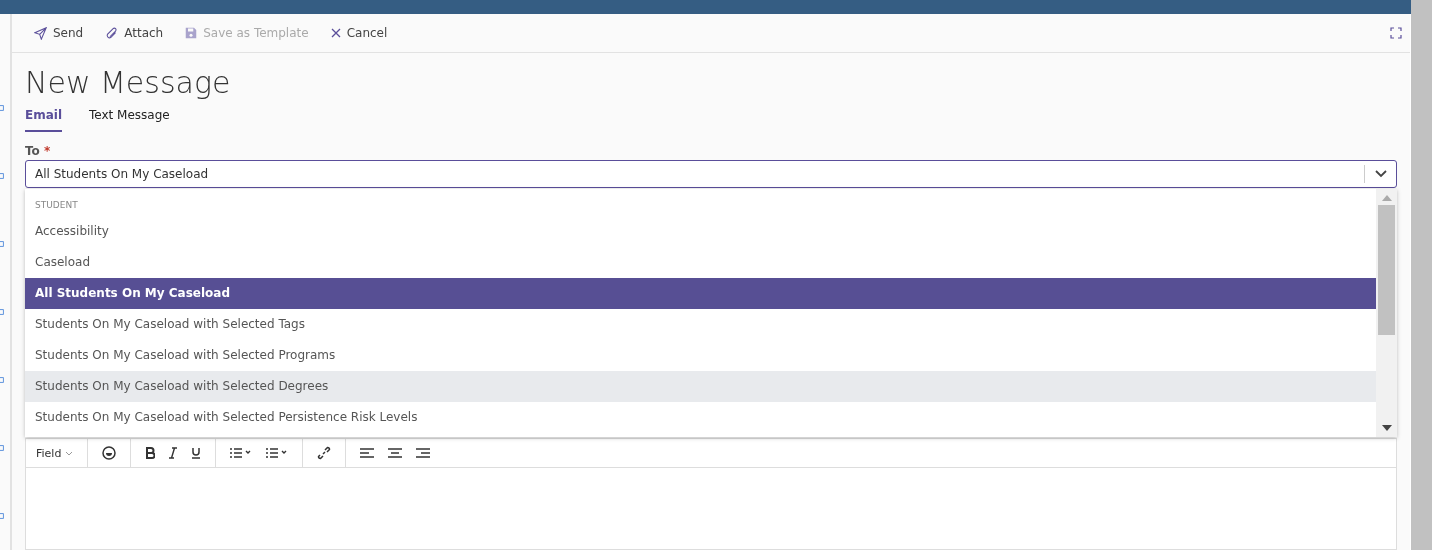 Image resolution: width=1433 pixels, height=550 pixels. What do you see at coordinates (55, 453) in the screenshot?
I see `field-menu: Field` at bounding box center [55, 453].